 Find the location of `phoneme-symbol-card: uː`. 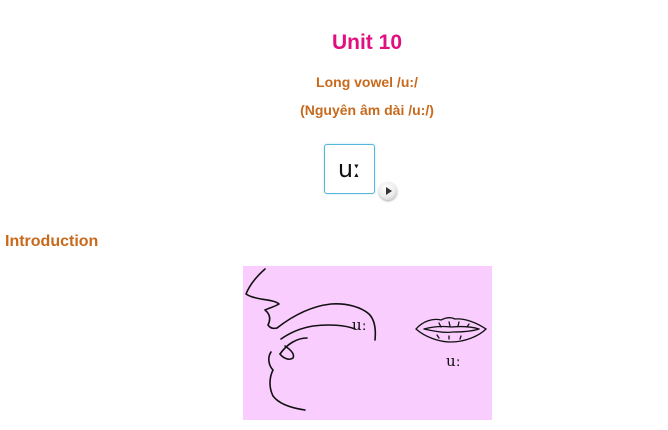

phoneme-symbol-card: uː is located at coordinates (349, 169).